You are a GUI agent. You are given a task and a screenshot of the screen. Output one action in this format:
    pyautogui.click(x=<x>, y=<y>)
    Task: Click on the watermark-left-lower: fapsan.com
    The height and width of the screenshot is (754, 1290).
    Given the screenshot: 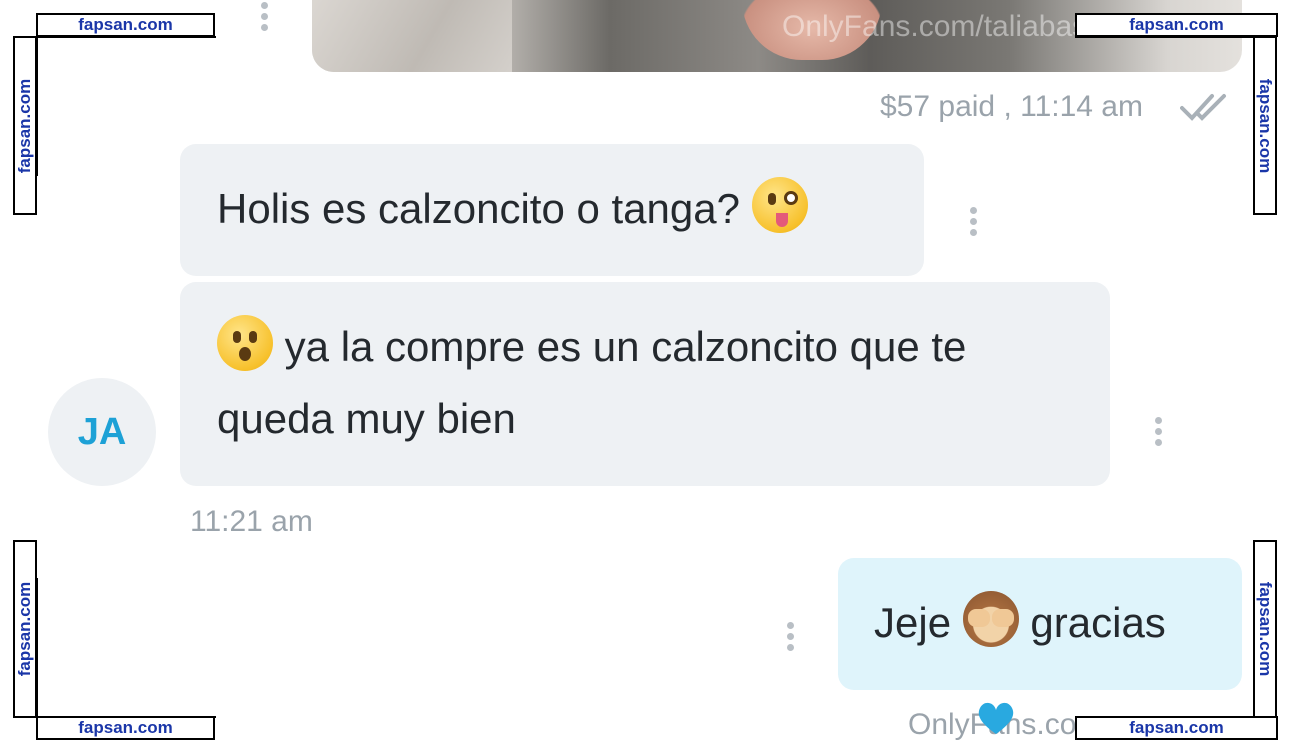 What is the action you would take?
    pyautogui.click(x=25, y=629)
    